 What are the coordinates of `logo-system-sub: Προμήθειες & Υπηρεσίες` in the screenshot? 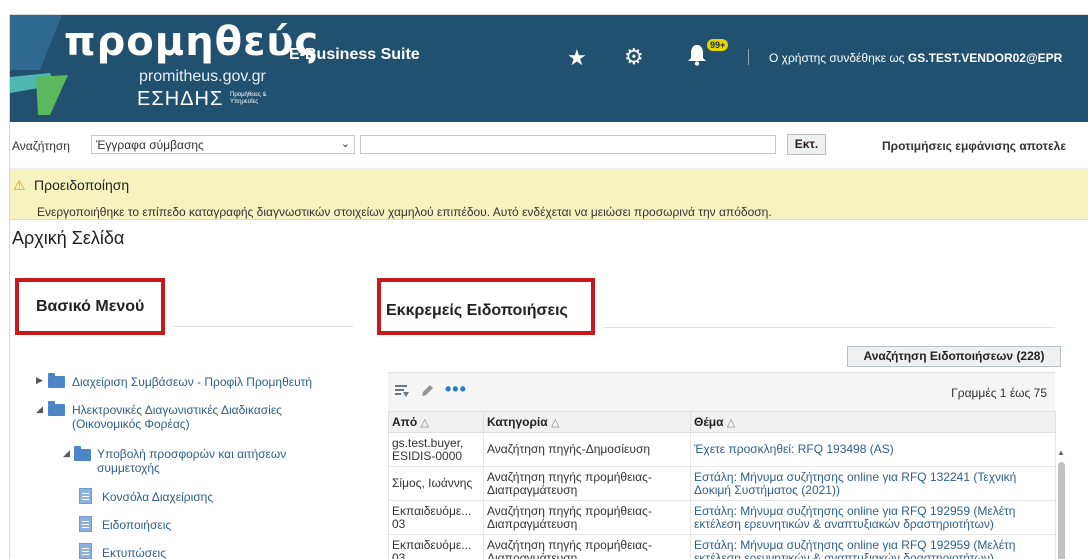 It's located at (248, 98).